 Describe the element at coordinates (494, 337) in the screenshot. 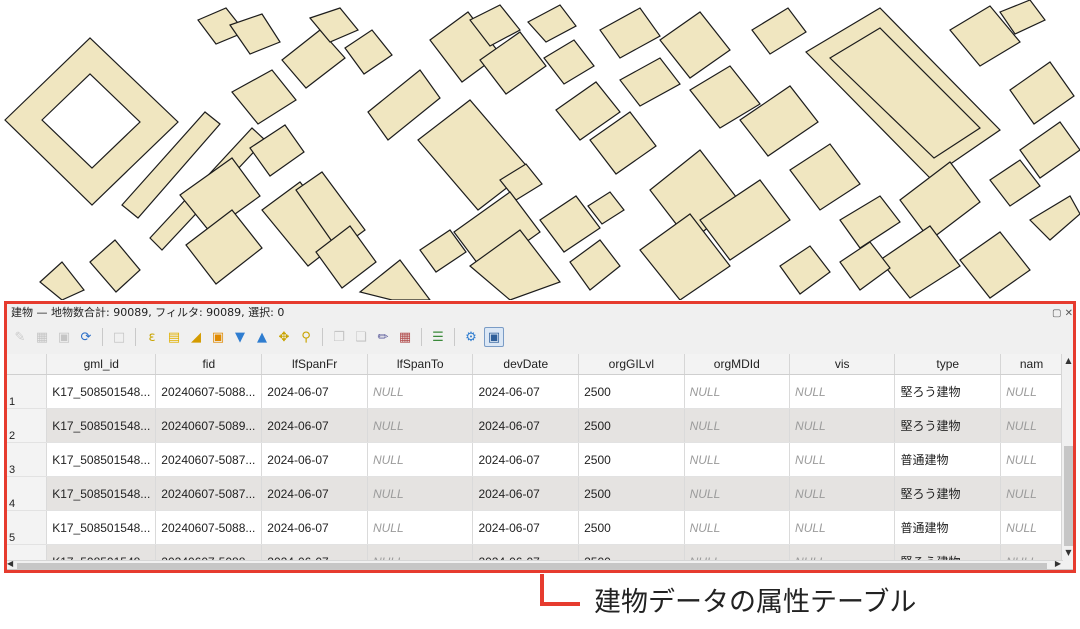

I see `dock-icon: ▣` at that location.